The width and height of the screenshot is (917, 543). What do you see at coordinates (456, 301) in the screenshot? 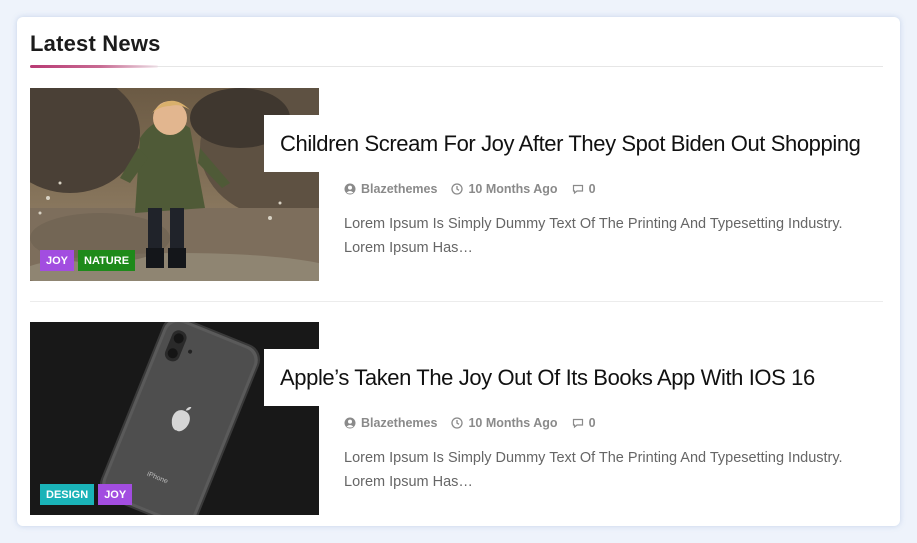
I see `article-divider` at bounding box center [456, 301].